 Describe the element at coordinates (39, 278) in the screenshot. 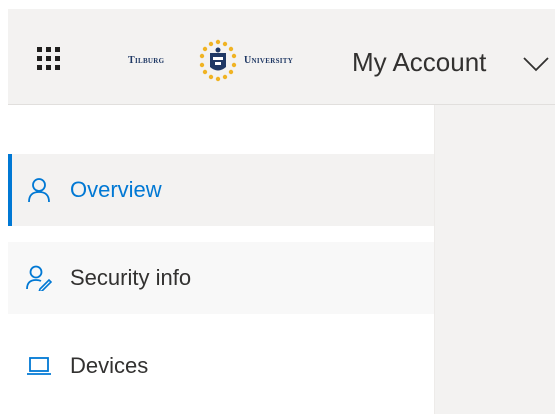

I see `person-key-icon` at that location.